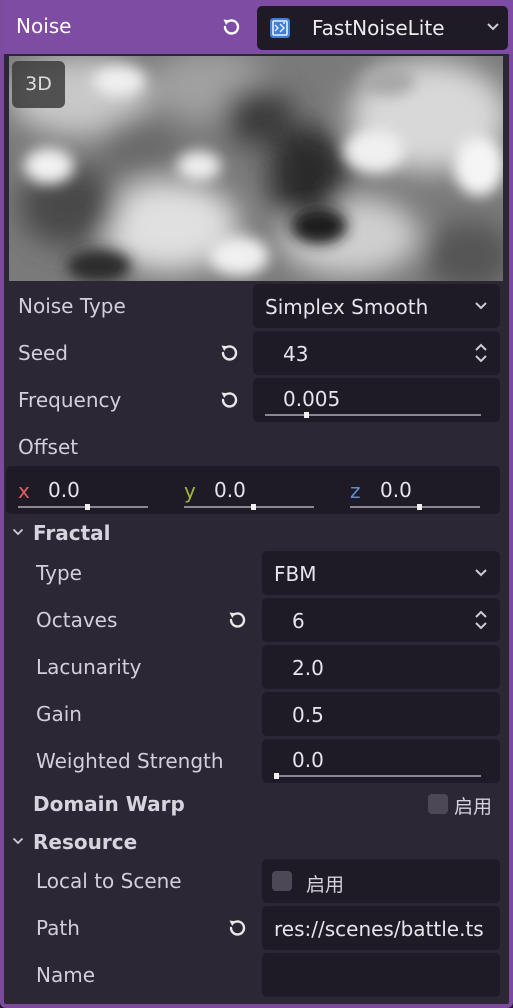  I want to click on local-to-scene-check-label: 启用, so click(325, 885).